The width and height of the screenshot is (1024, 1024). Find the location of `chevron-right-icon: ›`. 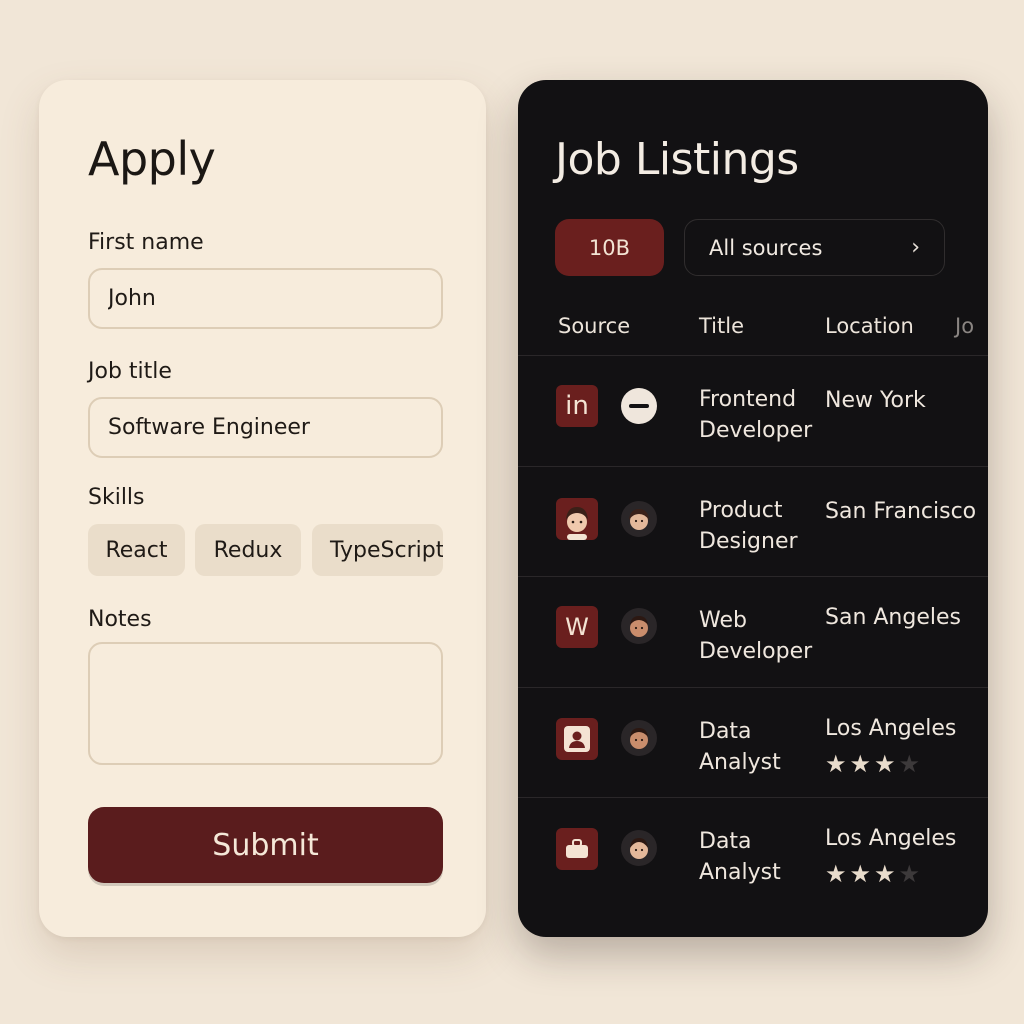

chevron-right-icon: › is located at coordinates (915, 247).